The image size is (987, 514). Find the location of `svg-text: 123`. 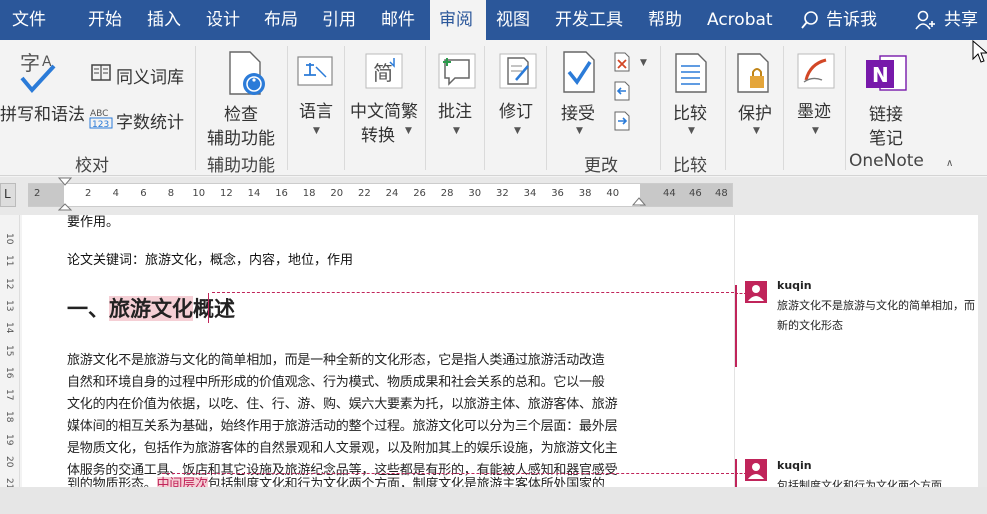

svg-text: 123 is located at coordinates (100, 125).